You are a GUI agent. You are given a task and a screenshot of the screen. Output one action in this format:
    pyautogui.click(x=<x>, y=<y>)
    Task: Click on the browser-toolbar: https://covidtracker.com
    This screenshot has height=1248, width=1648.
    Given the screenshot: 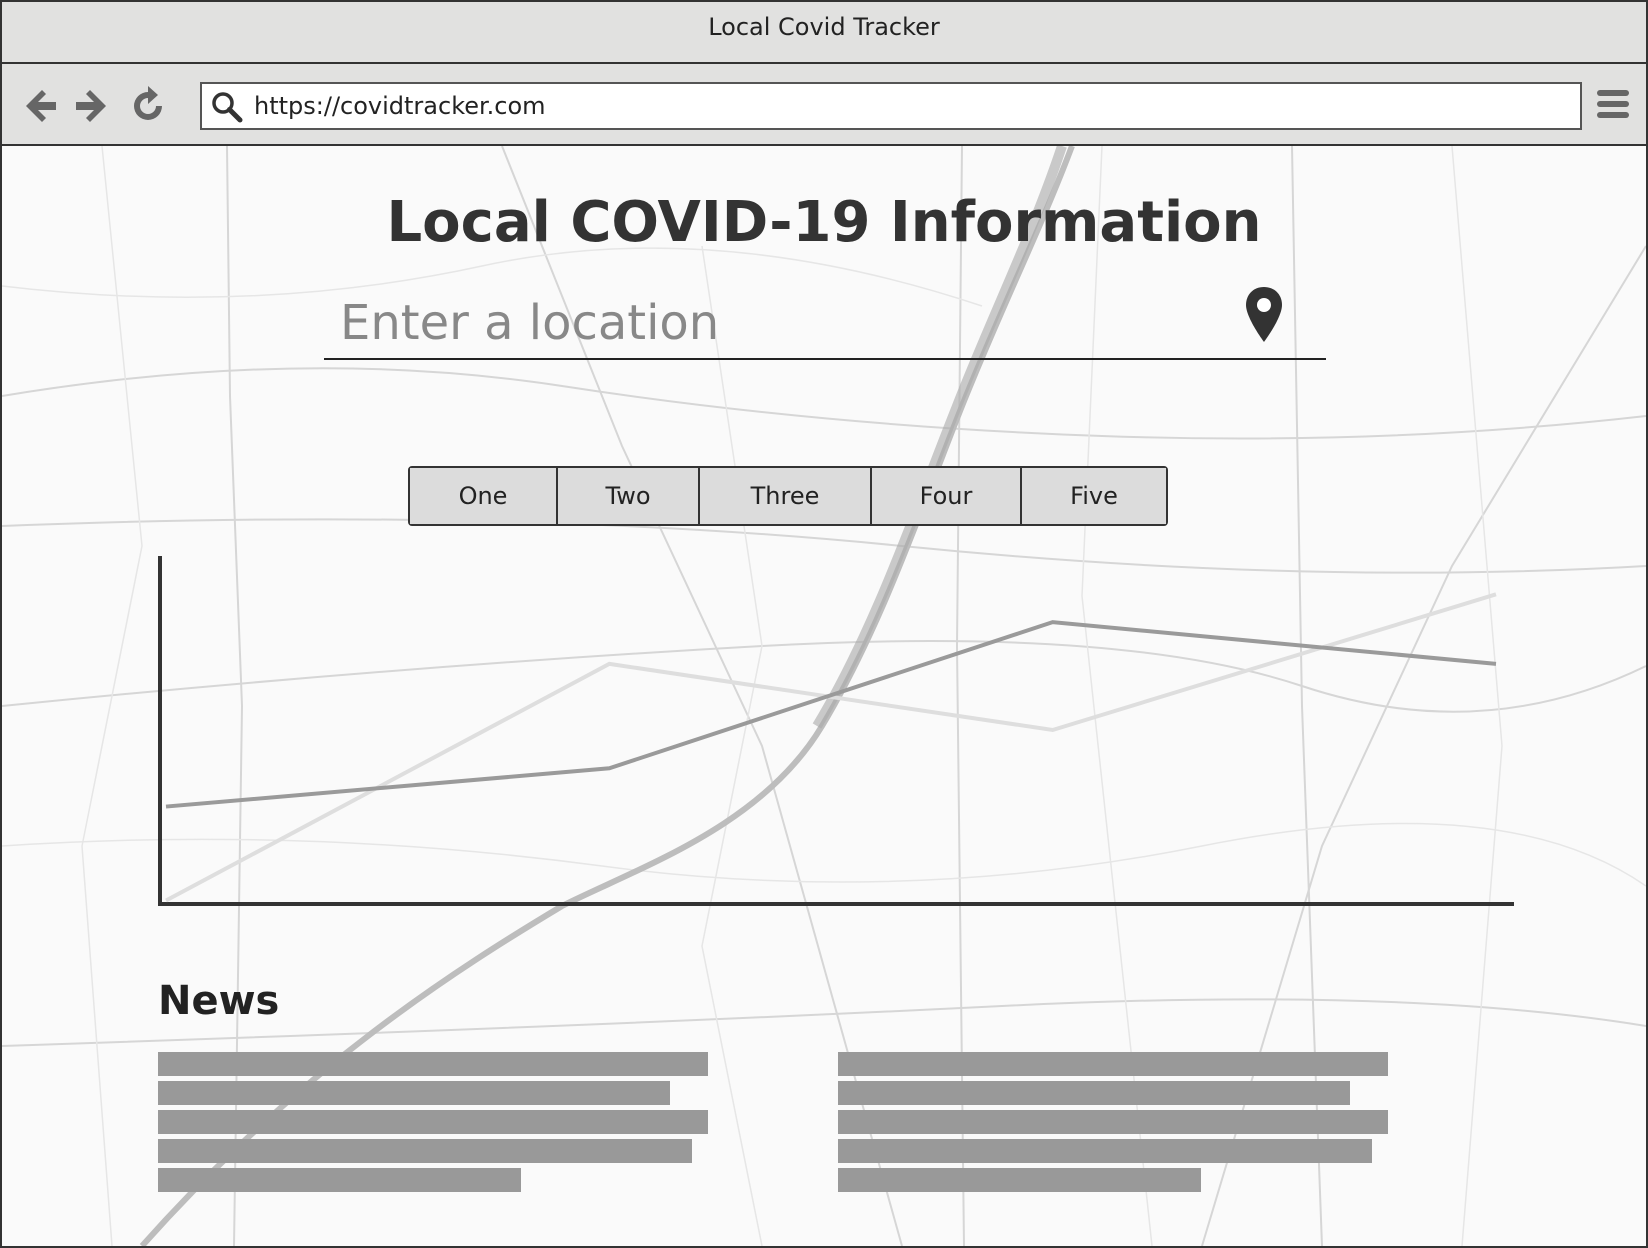 What is the action you would take?
    pyautogui.click(x=824, y=105)
    